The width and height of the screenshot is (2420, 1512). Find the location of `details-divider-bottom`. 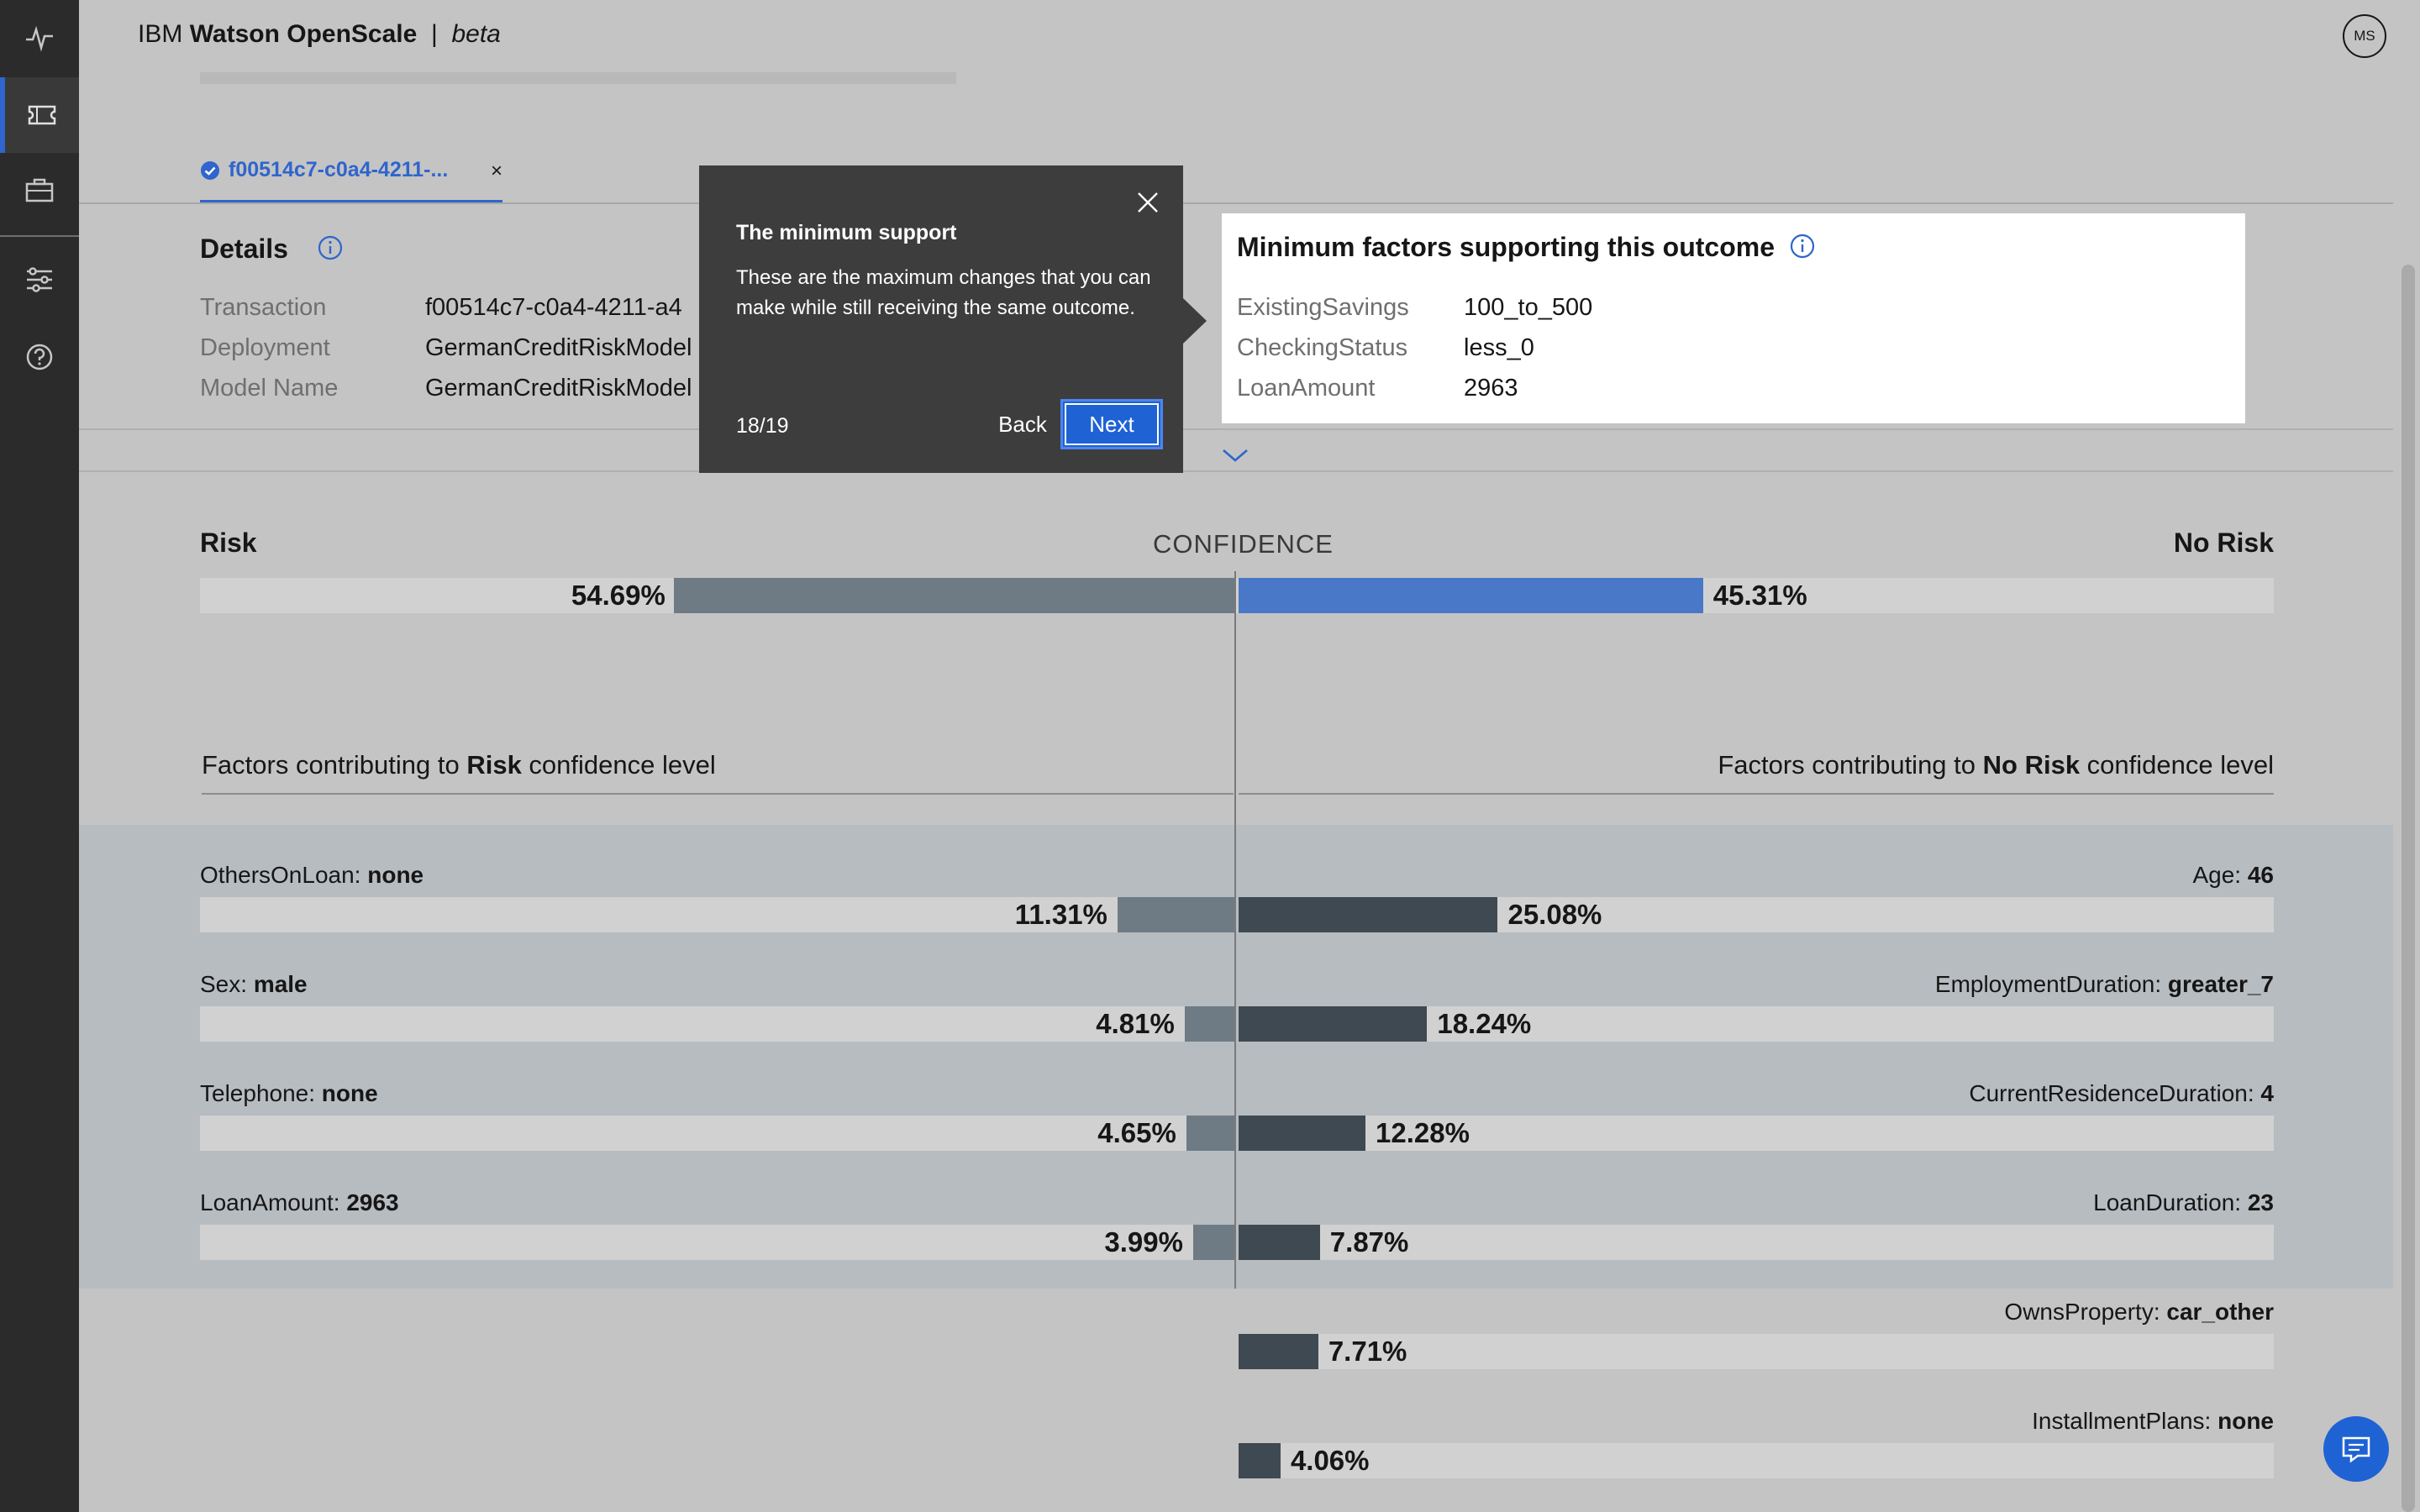

details-divider-bottom is located at coordinates (1236, 471).